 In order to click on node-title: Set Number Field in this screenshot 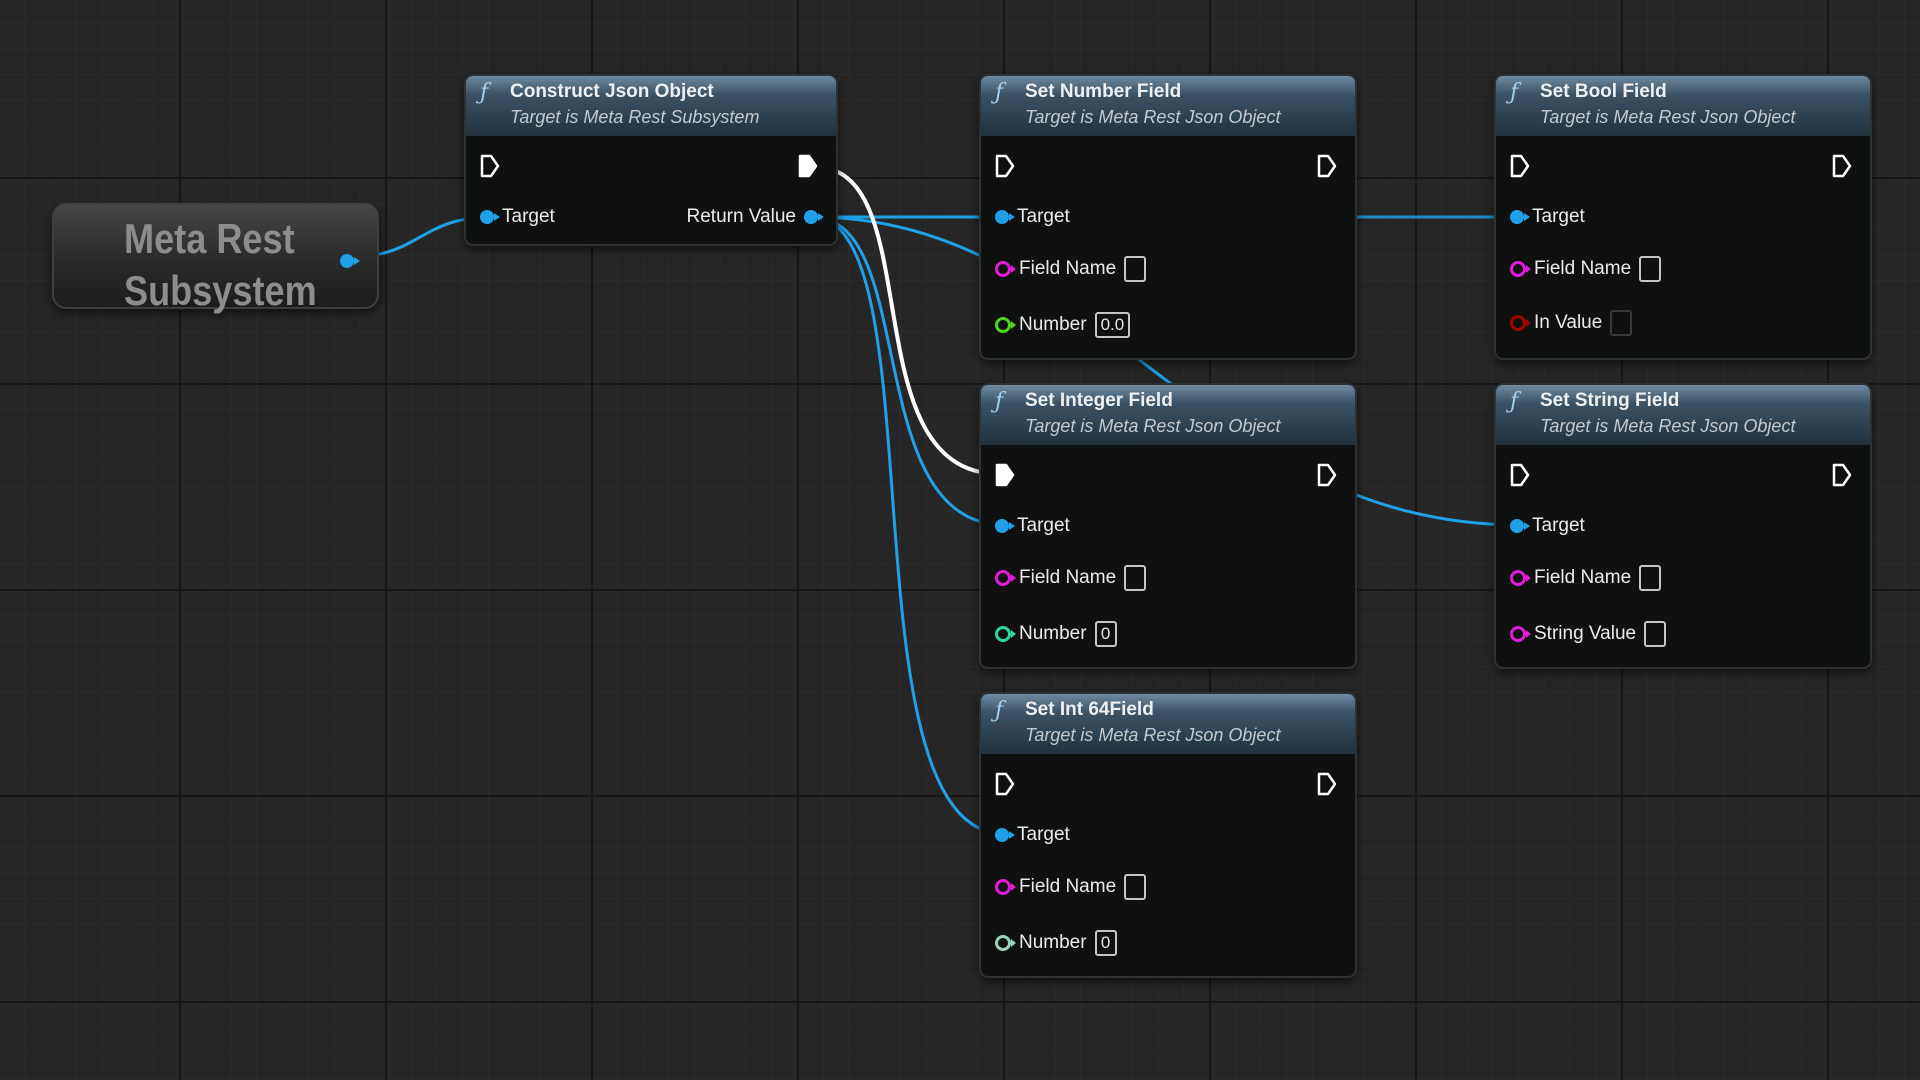, I will do `click(1103, 91)`.